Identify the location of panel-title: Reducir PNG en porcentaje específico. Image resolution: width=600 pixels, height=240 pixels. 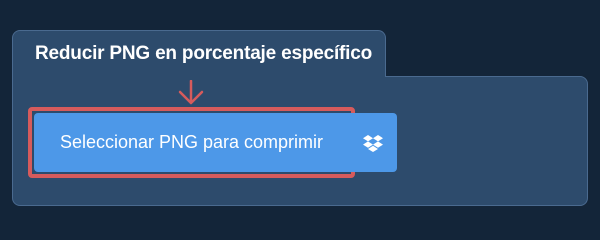
(204, 53).